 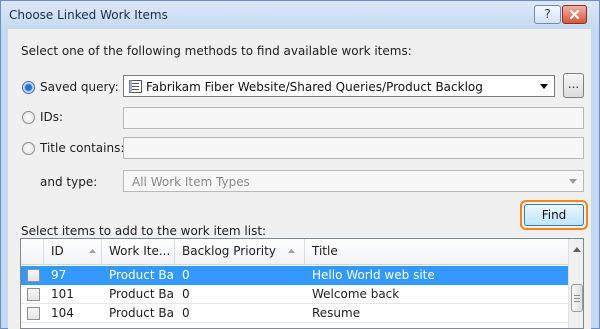 What do you see at coordinates (28, 117) in the screenshot?
I see `ids-radio` at bounding box center [28, 117].